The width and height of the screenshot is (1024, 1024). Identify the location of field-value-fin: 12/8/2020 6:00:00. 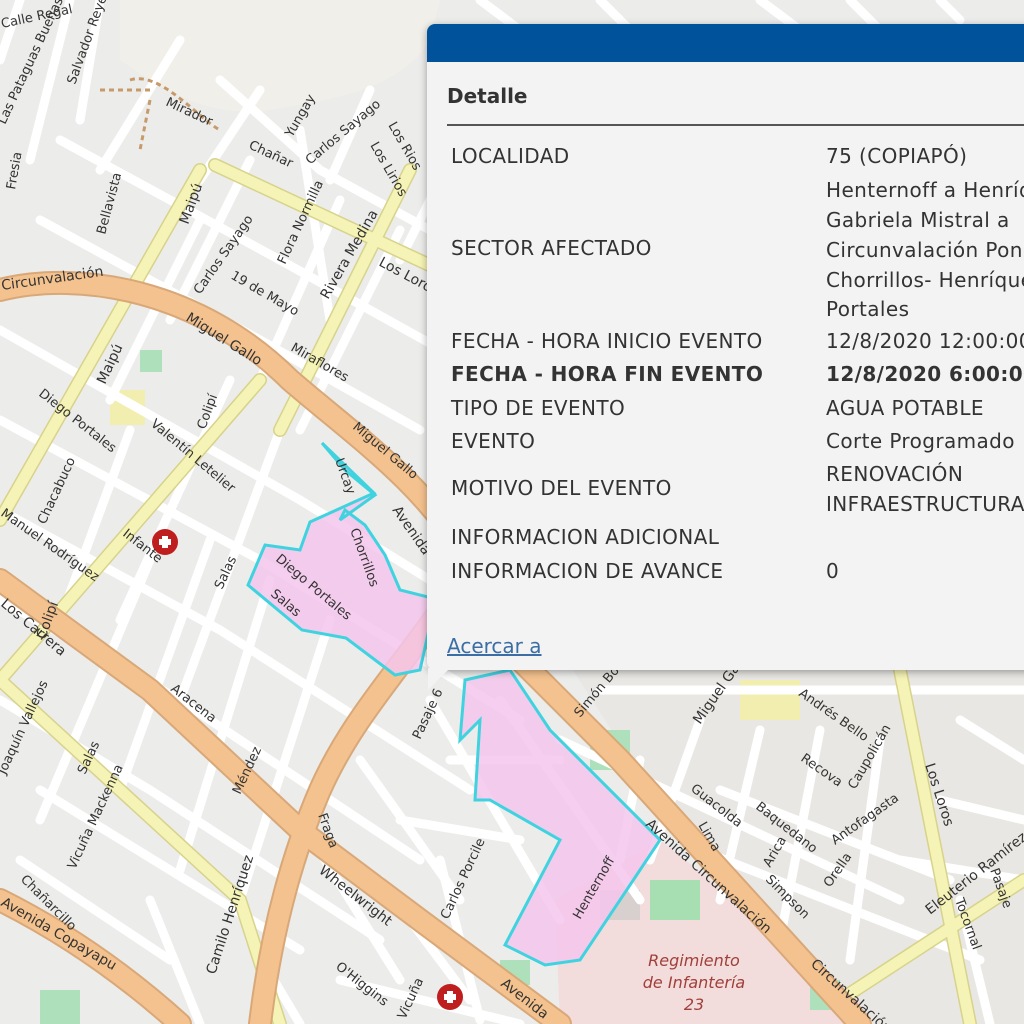
(925, 374).